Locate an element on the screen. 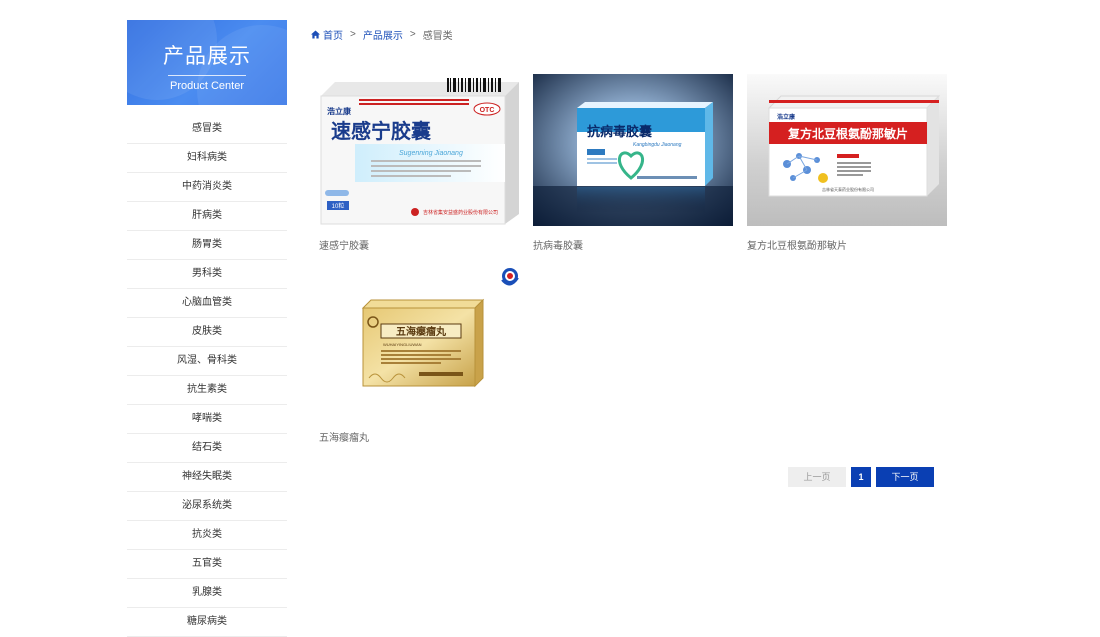 This screenshot has width=1100, height=637. category-item: 乳腺类 is located at coordinates (207, 593).